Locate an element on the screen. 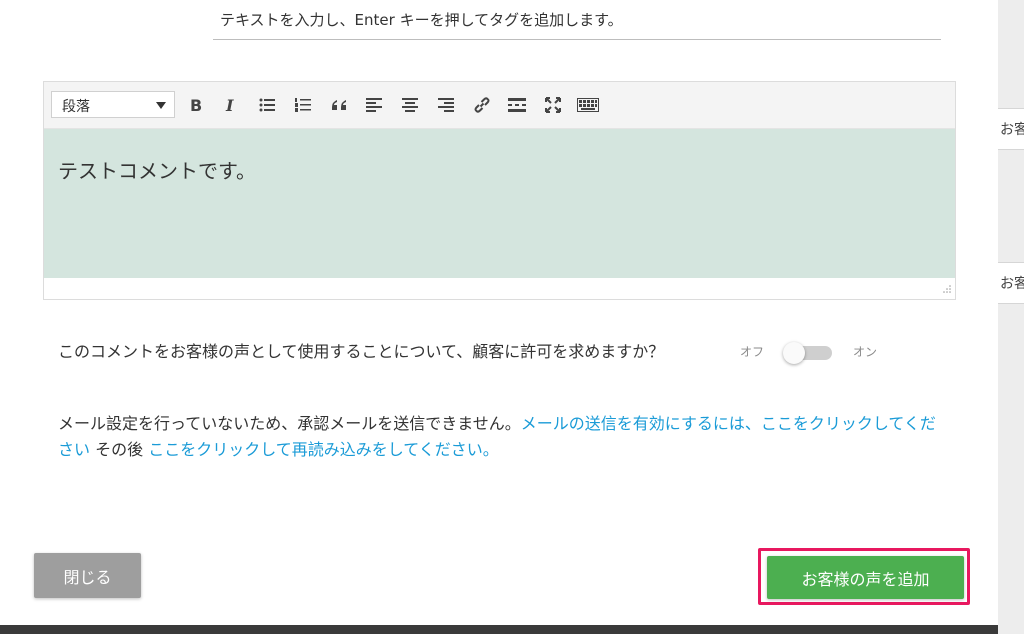  italic-icon: I is located at coordinates (229, 105).